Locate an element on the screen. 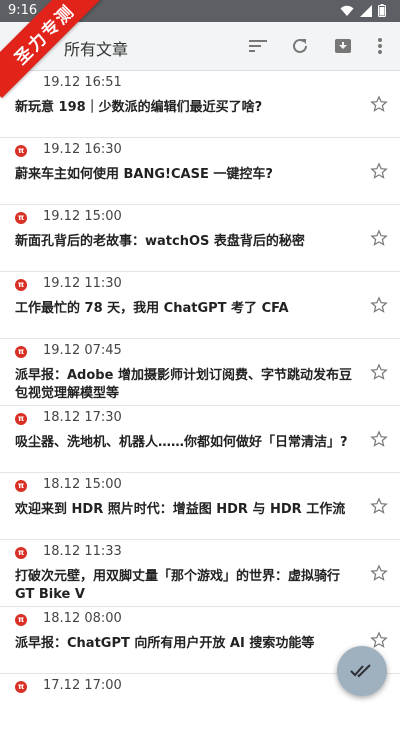 Image resolution: width=400 pixels, height=741 pixels. sort-icon is located at coordinates (258, 46).